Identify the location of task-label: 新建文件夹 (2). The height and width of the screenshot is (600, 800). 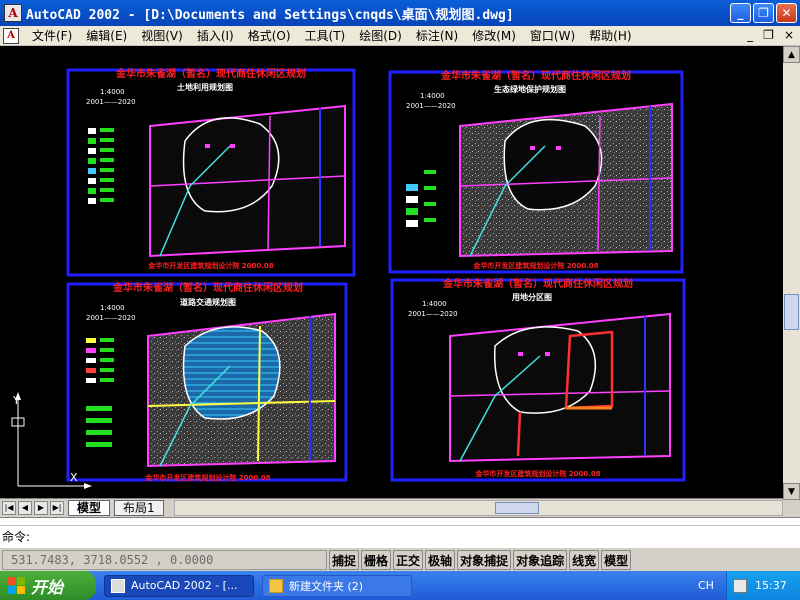
(326, 586).